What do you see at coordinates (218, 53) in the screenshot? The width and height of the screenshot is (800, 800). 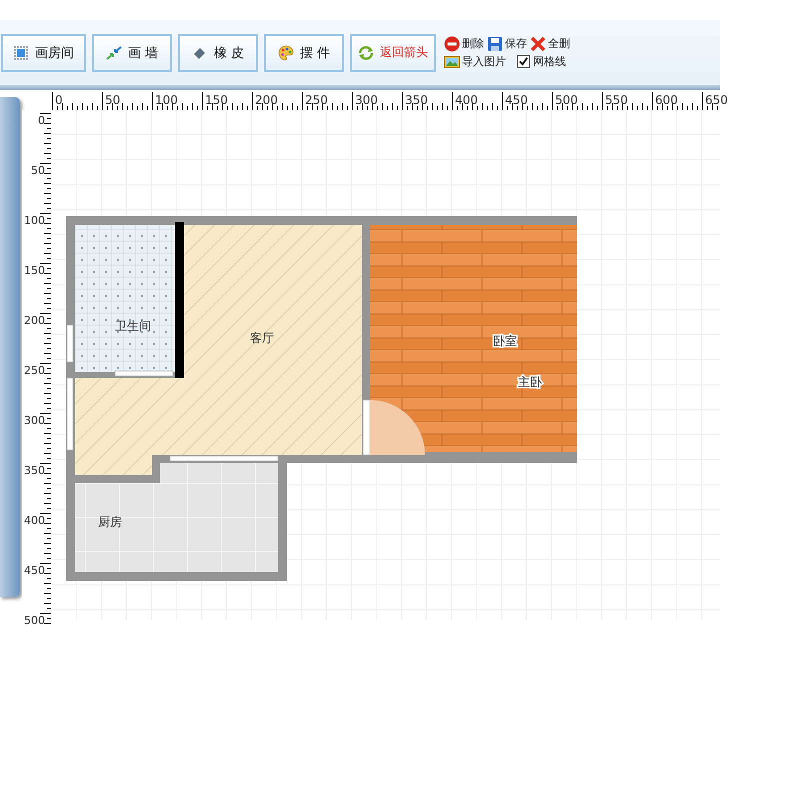 I see `tool-button: 橡 皮` at bounding box center [218, 53].